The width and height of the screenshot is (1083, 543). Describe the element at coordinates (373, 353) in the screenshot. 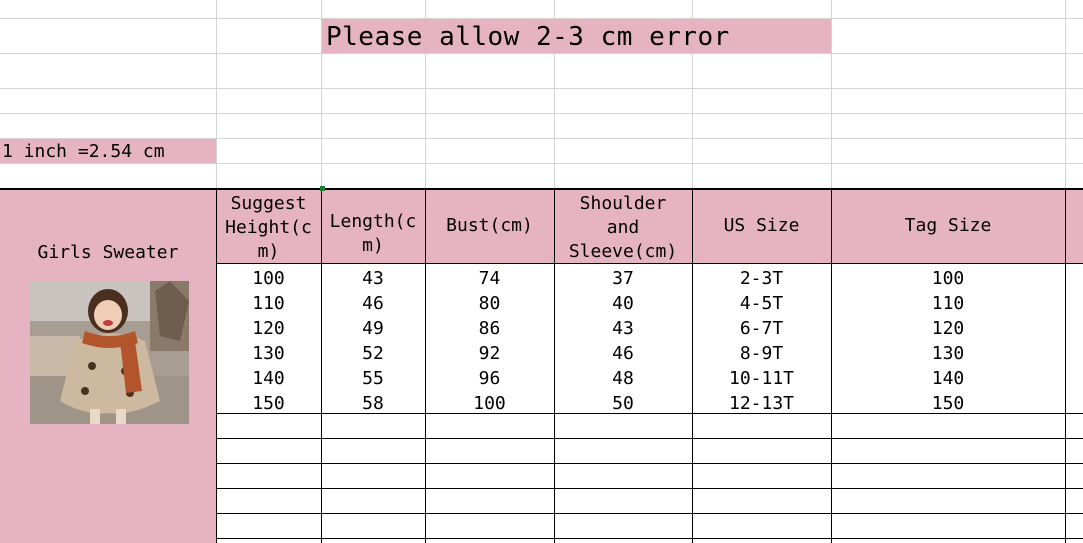

I see `table-cell: 52` at that location.